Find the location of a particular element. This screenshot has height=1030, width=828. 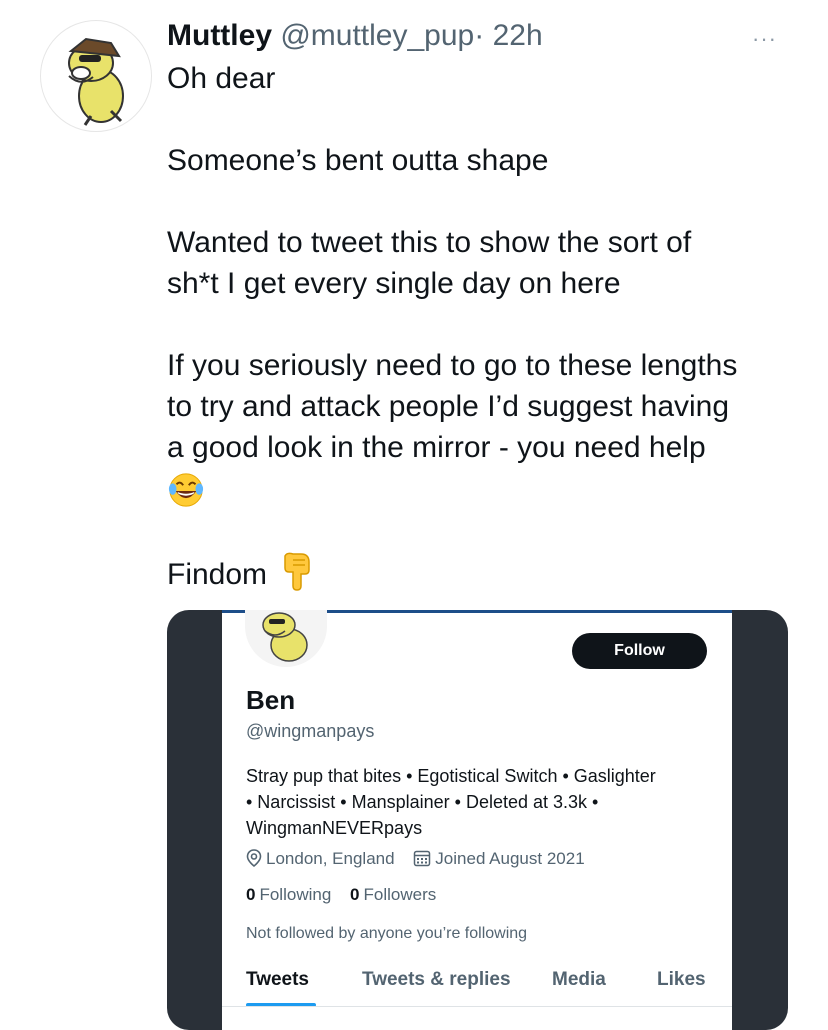

following-count-link: 0 Following is located at coordinates (288, 894).